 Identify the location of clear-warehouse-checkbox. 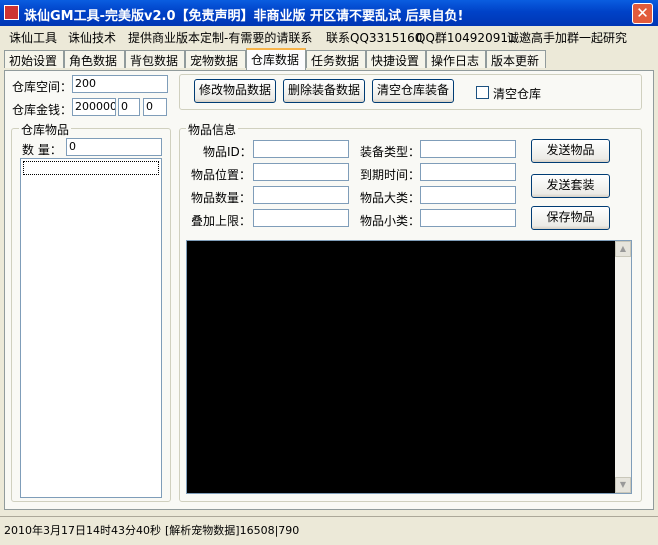
(482, 92).